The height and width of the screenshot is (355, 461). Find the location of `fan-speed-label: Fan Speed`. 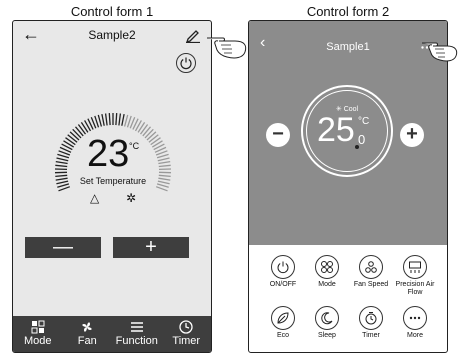

fan-speed-label: Fan Speed is located at coordinates (371, 284).